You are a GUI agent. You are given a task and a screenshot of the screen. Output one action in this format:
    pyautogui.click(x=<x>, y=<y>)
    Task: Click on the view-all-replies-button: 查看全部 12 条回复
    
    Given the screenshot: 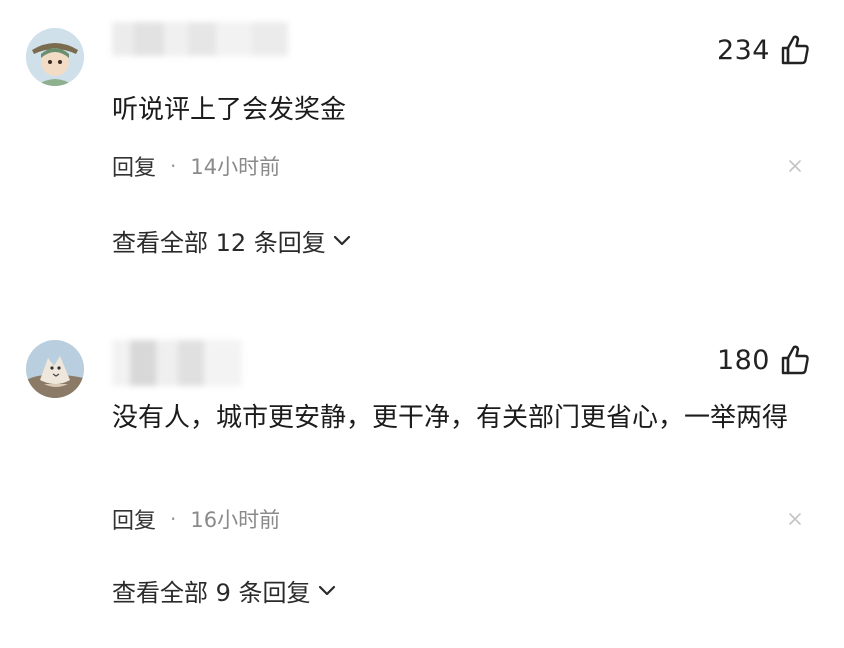 What is the action you would take?
    pyautogui.click(x=232, y=240)
    